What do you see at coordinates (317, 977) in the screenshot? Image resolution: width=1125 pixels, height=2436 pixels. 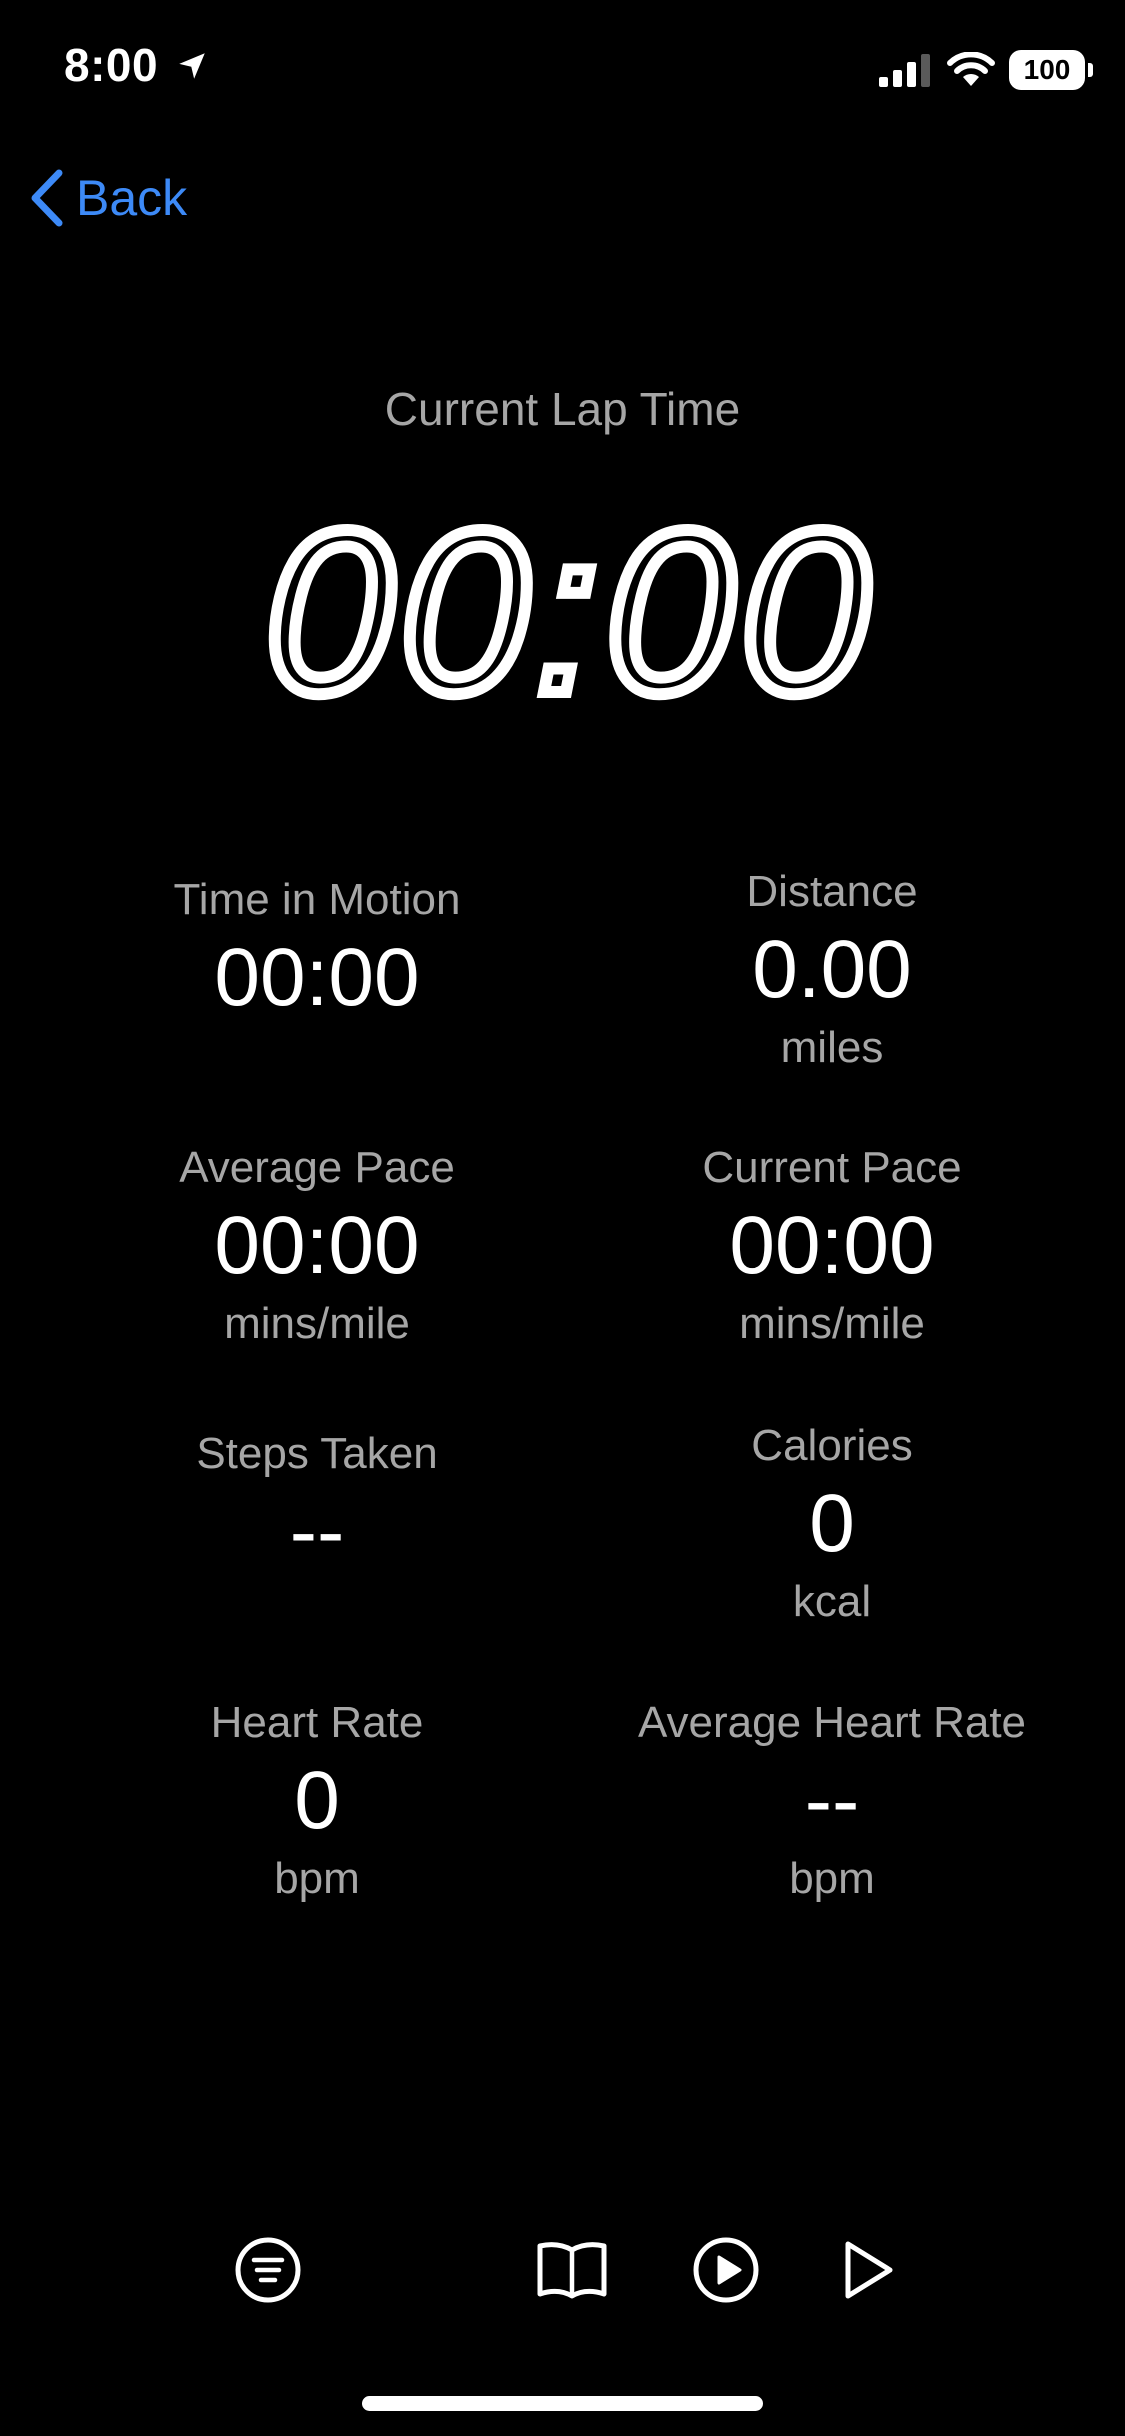 I see `time-in-motion-value: 00:00` at bounding box center [317, 977].